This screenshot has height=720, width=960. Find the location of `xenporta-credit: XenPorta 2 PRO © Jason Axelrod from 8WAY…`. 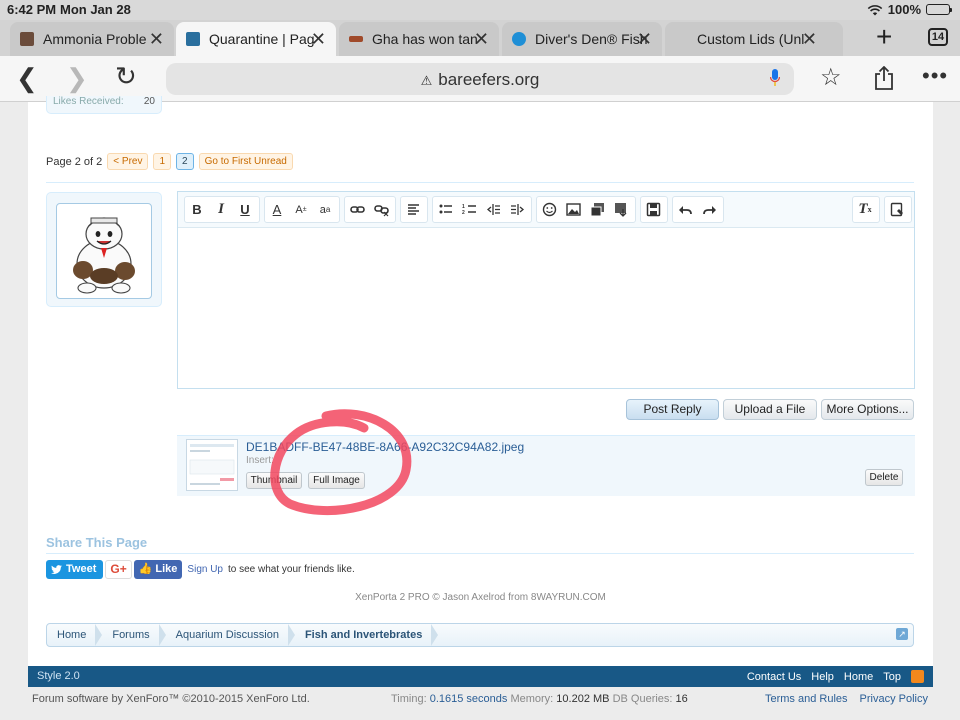

xenporta-credit: XenPorta 2 PRO © Jason Axelrod from 8WAY… is located at coordinates (480, 597).